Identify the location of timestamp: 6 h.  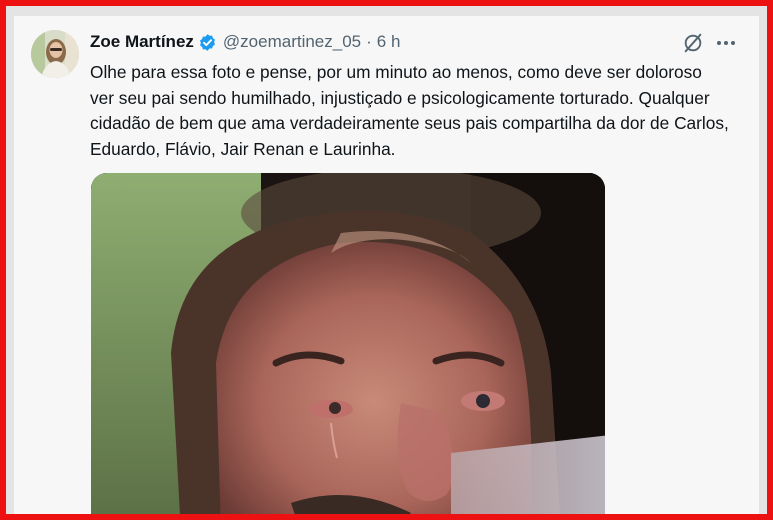
(389, 42).